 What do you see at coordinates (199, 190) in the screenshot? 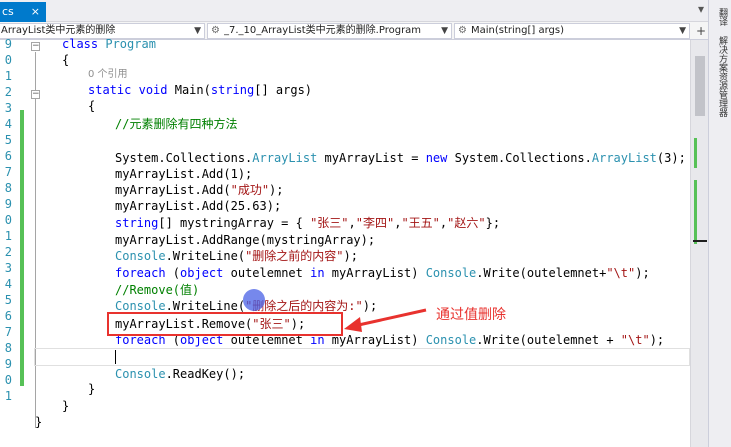
I see `code-line: myArrayList.Add("成功");` at bounding box center [199, 190].